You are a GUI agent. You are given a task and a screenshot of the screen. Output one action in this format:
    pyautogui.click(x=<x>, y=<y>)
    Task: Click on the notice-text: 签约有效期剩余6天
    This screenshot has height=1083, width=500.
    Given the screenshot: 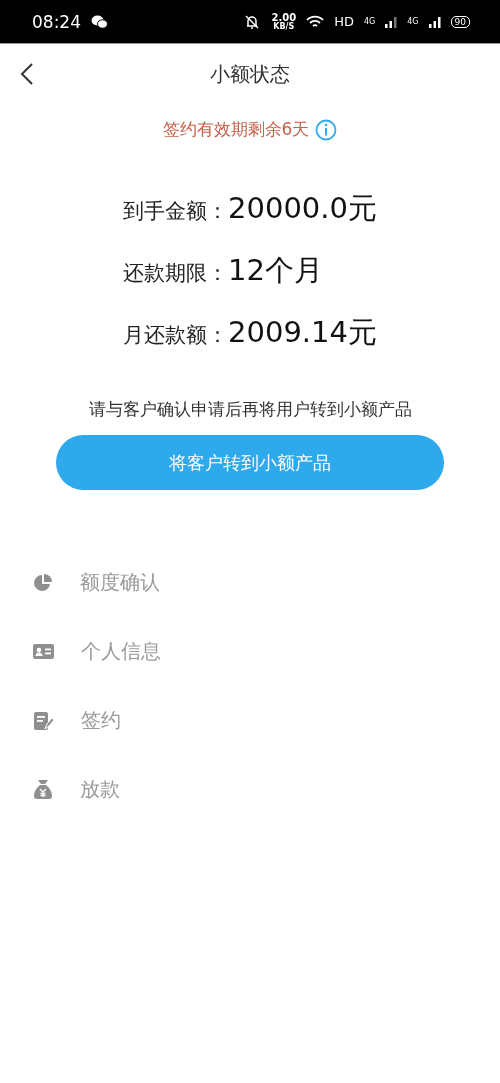 What is the action you would take?
    pyautogui.click(x=236, y=129)
    